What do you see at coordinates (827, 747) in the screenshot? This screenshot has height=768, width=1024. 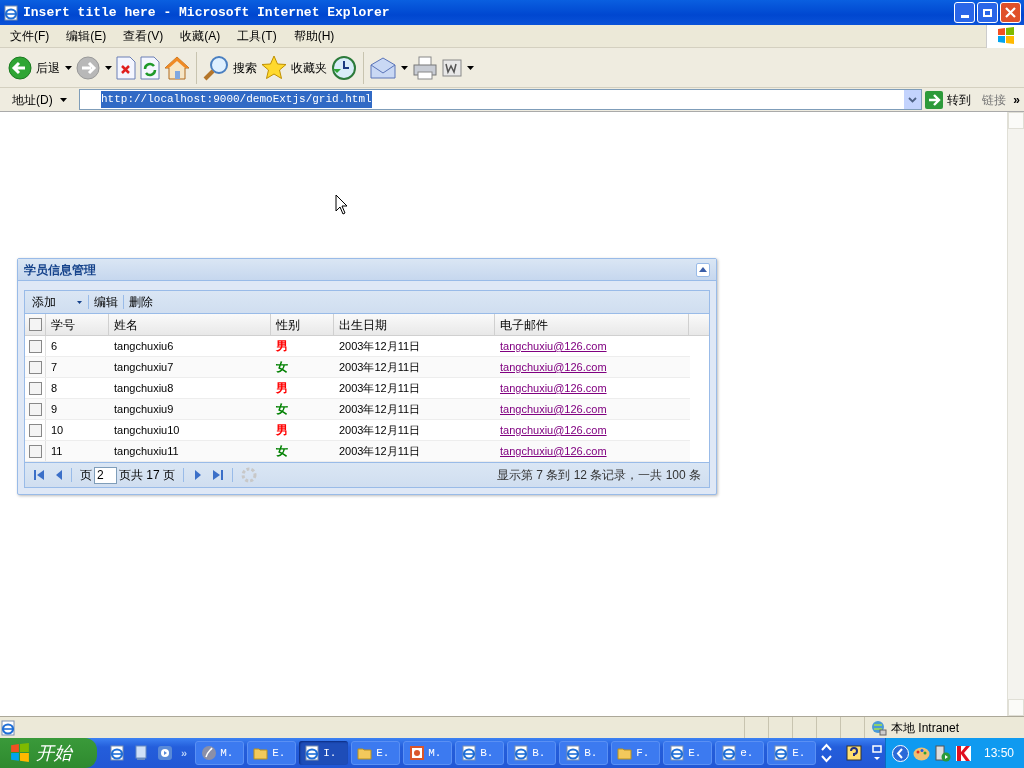 I see `scroll-up-icon` at bounding box center [827, 747].